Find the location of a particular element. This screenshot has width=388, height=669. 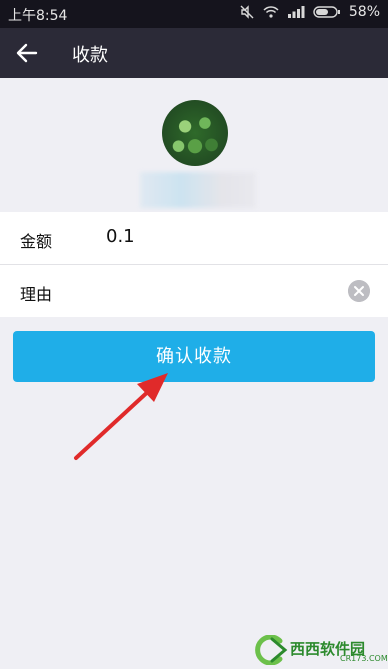

reason-row: 理由 is located at coordinates (194, 291).